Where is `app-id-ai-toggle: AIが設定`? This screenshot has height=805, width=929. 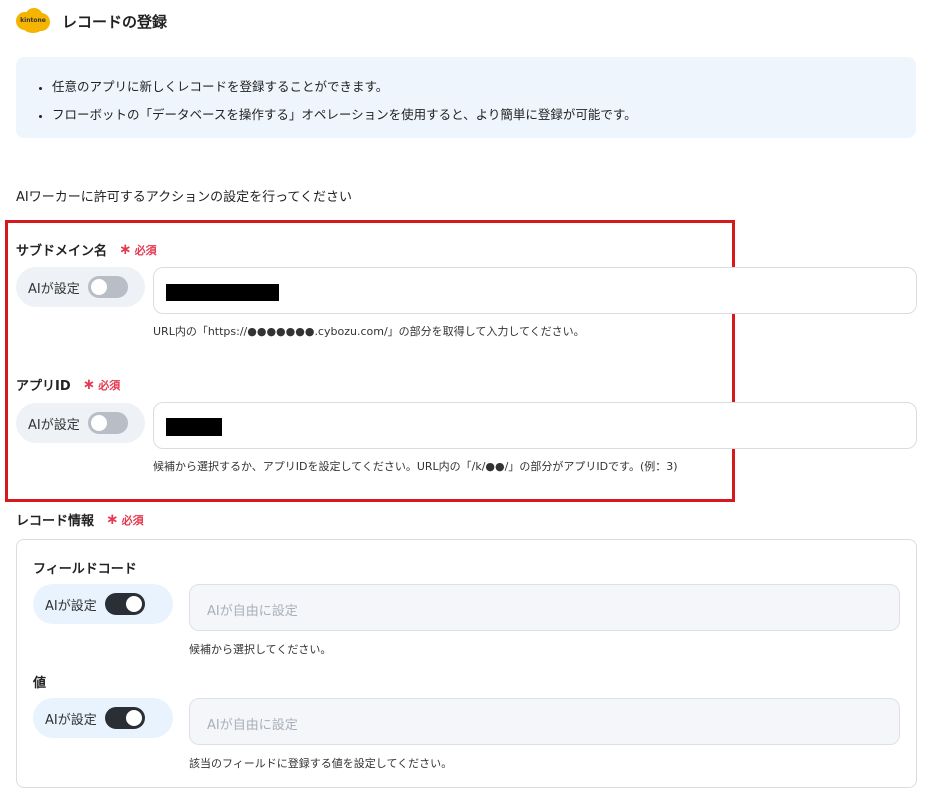
app-id-ai-toggle: AIが設定 is located at coordinates (80, 423).